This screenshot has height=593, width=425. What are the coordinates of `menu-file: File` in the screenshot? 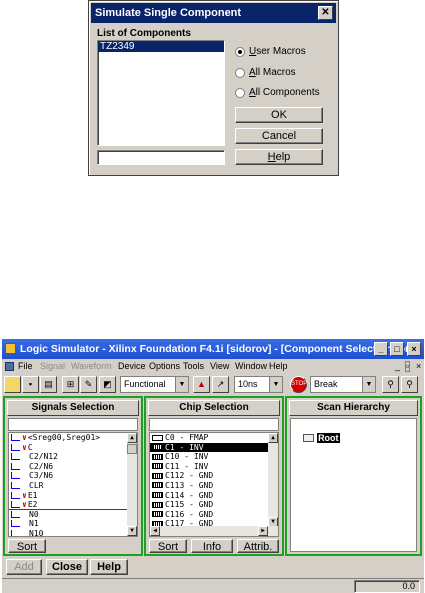 It's located at (25, 366).